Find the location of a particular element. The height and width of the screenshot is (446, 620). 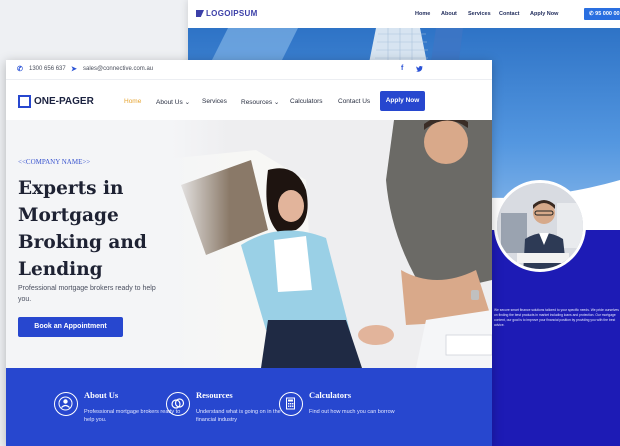

back-phone-button: ✆ 95 000 00 is located at coordinates (602, 14).